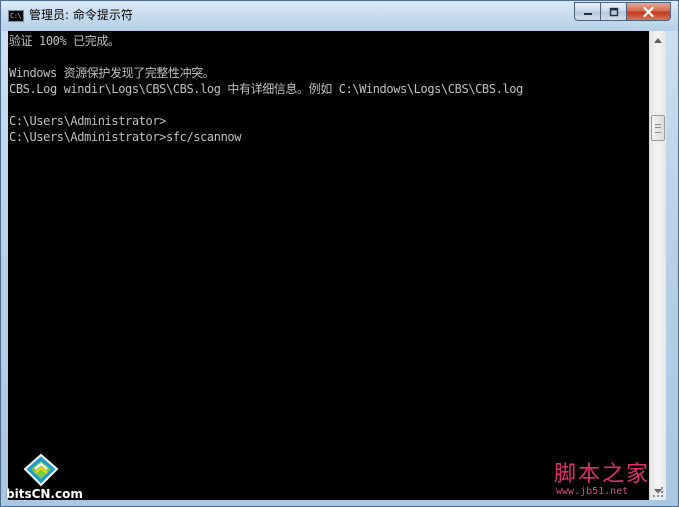 This screenshot has width=679, height=507. Describe the element at coordinates (87, 121) in the screenshot. I see `console-line: C:\Users\Administrator>` at that location.